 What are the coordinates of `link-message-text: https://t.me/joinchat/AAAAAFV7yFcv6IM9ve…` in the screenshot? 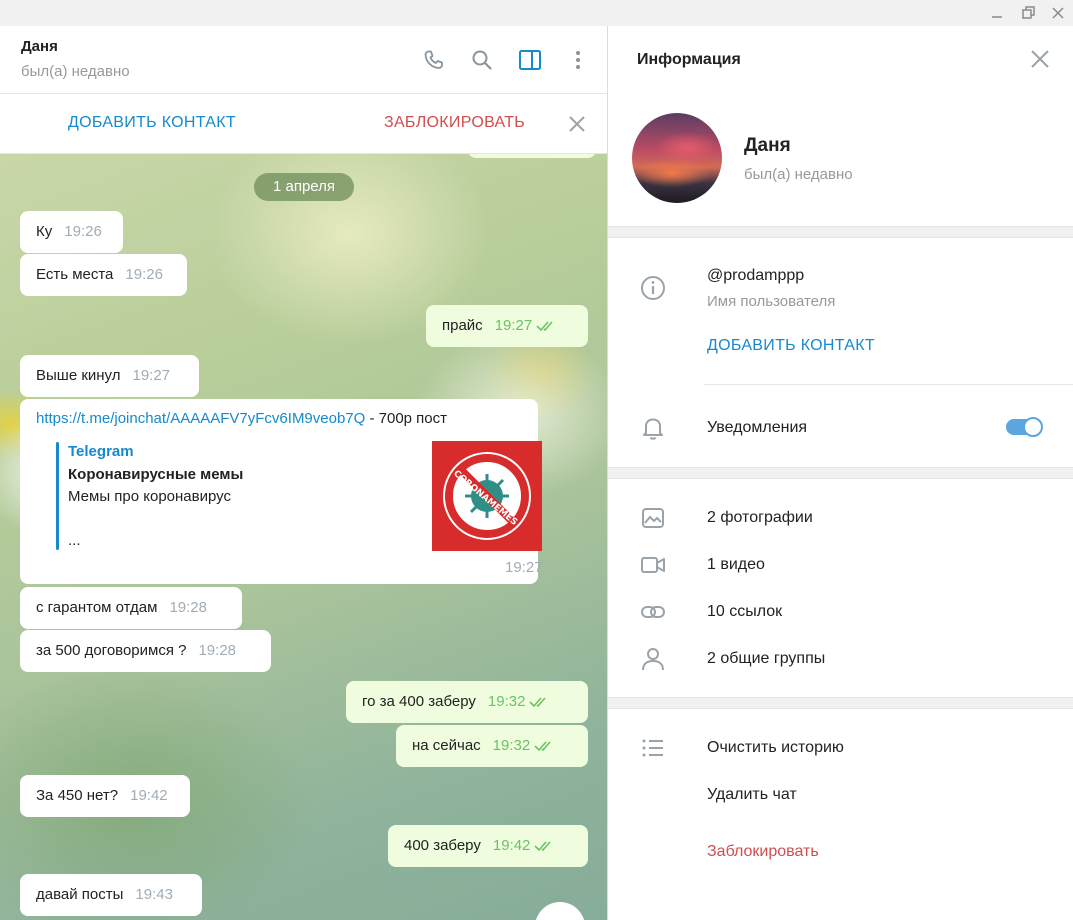 It's located at (241, 418).